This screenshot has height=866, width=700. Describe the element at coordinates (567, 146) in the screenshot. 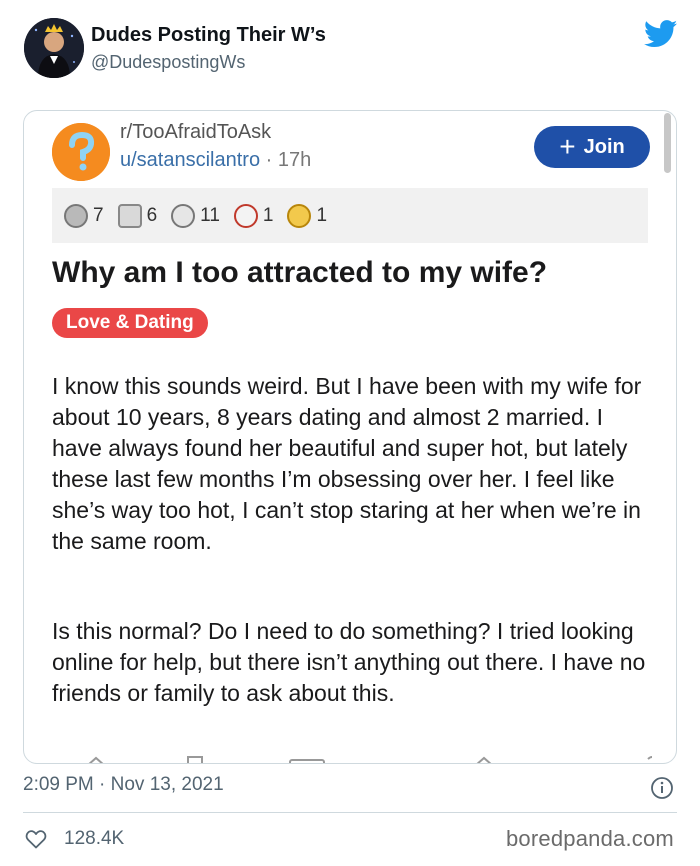

I see `plus-icon: +` at that location.